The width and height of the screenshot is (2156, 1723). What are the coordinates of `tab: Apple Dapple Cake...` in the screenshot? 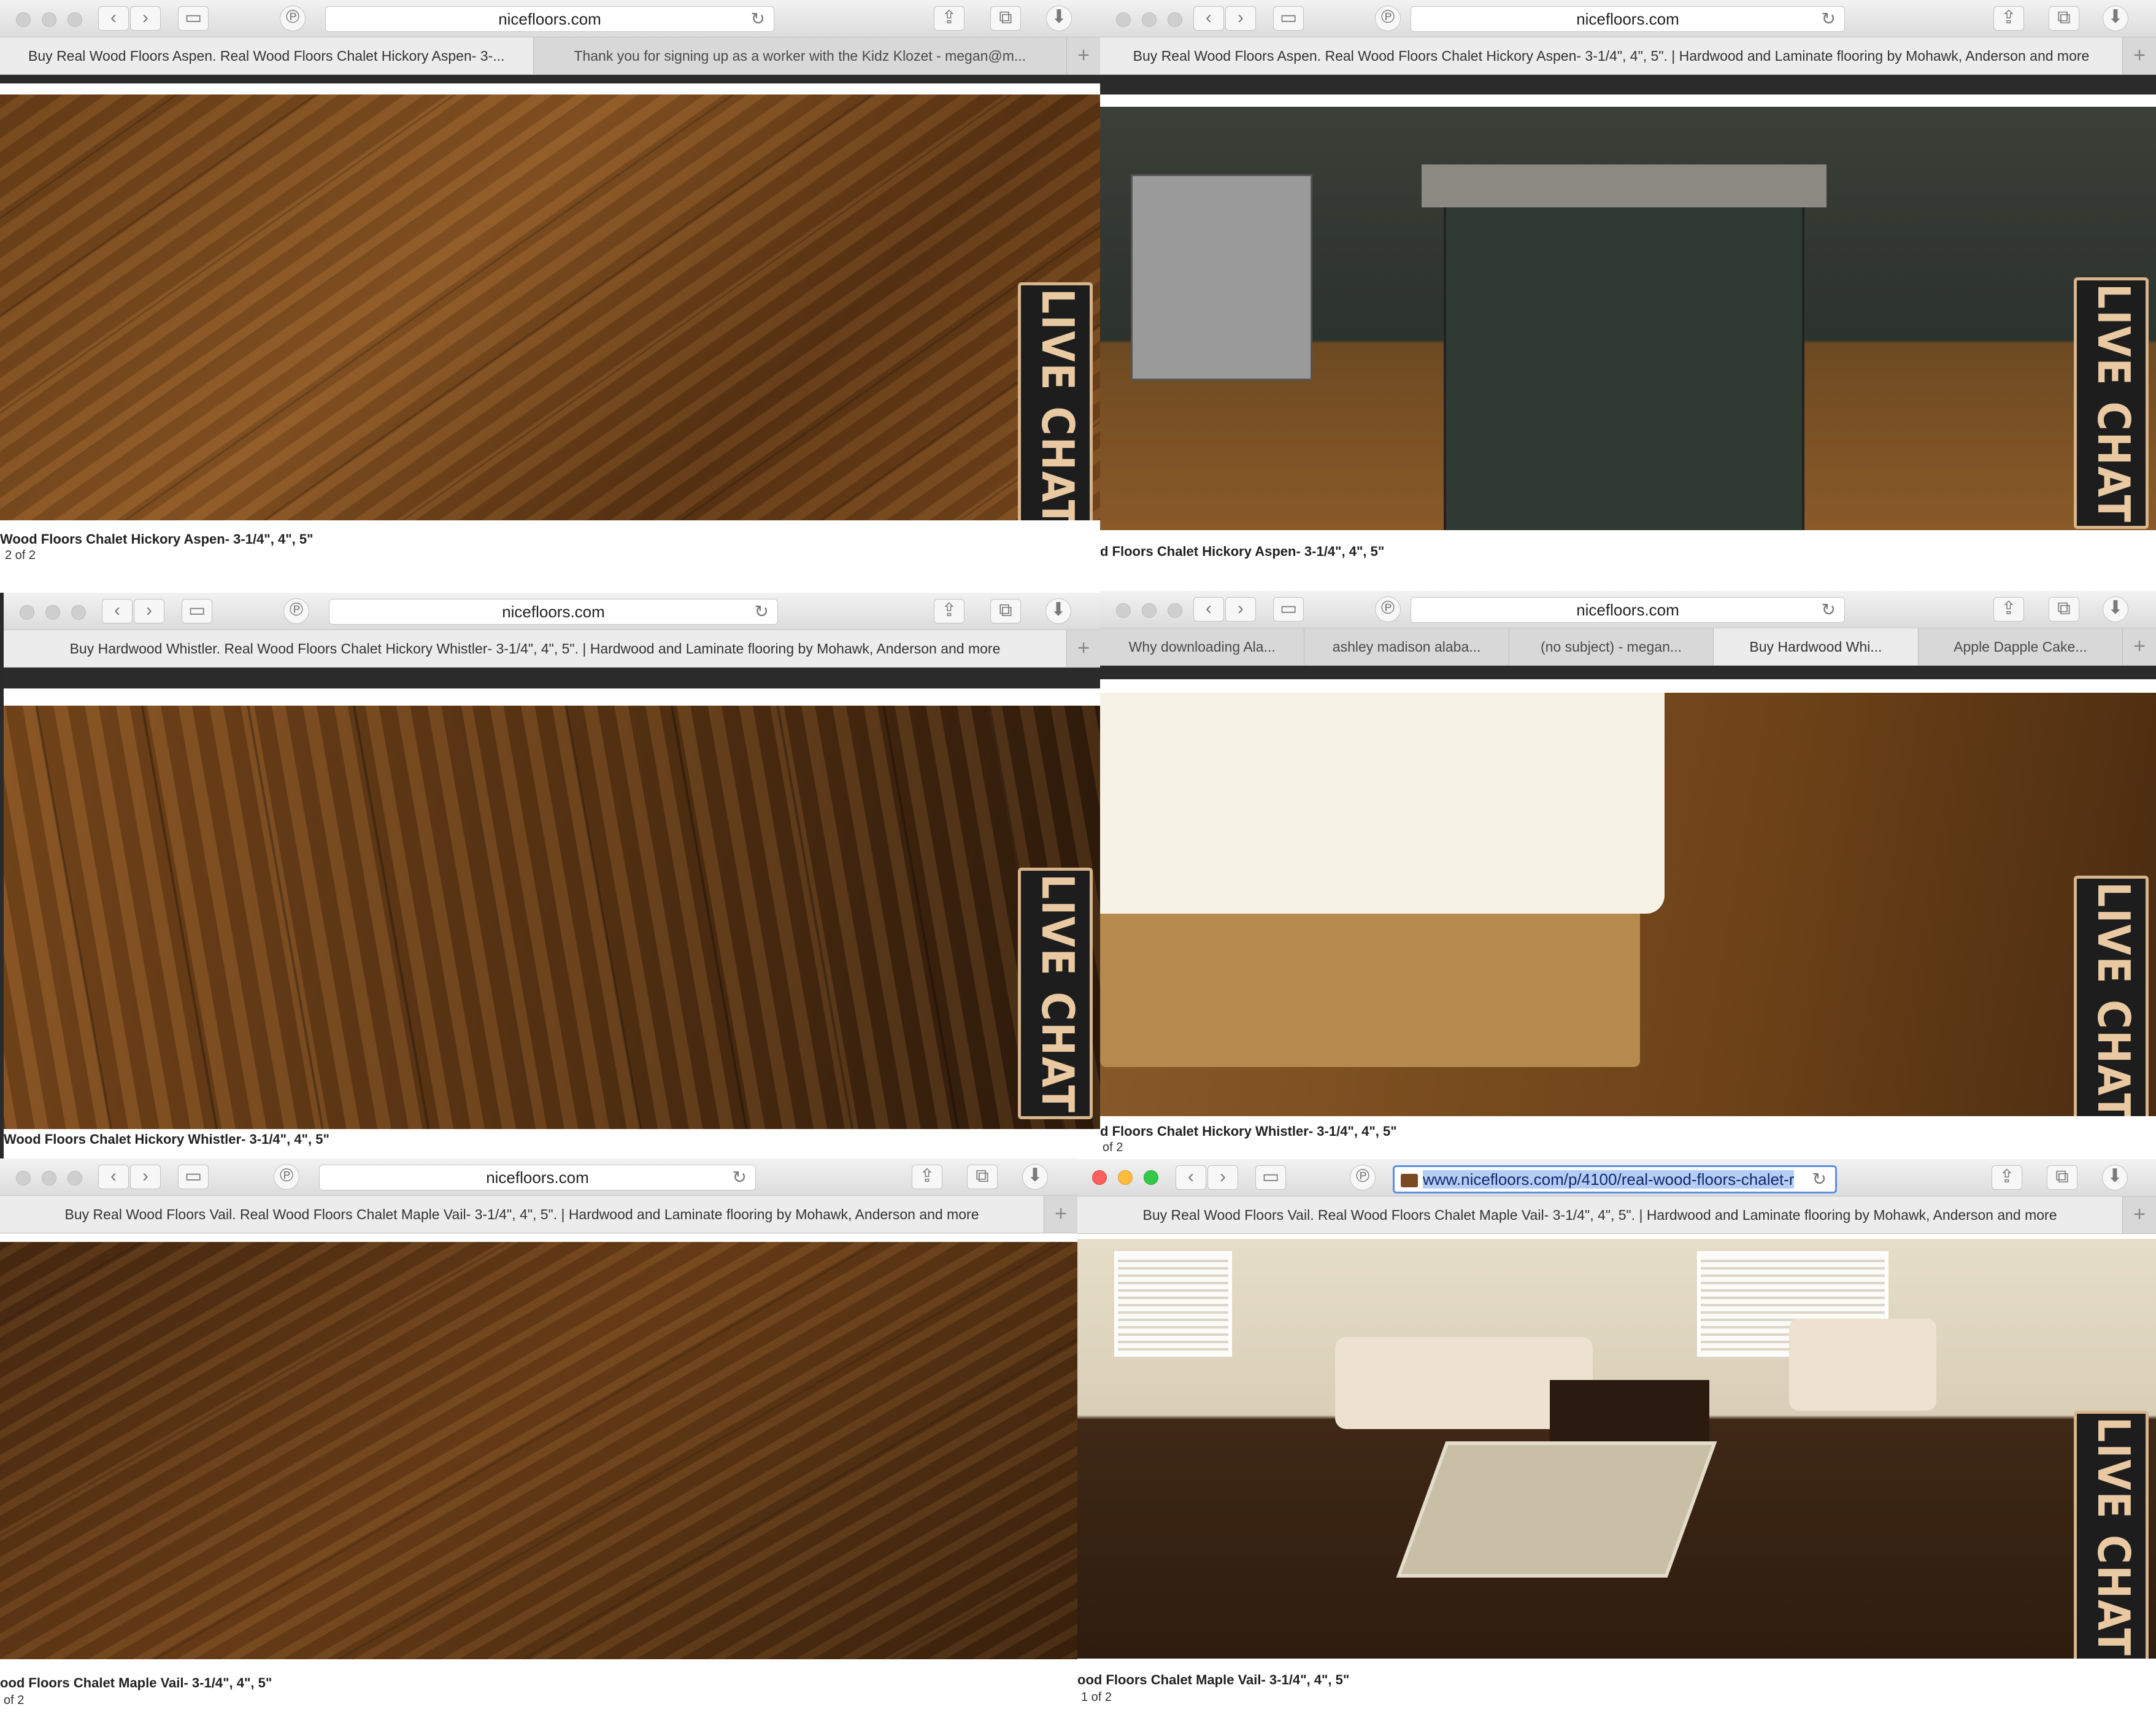 It's located at (2021, 646).